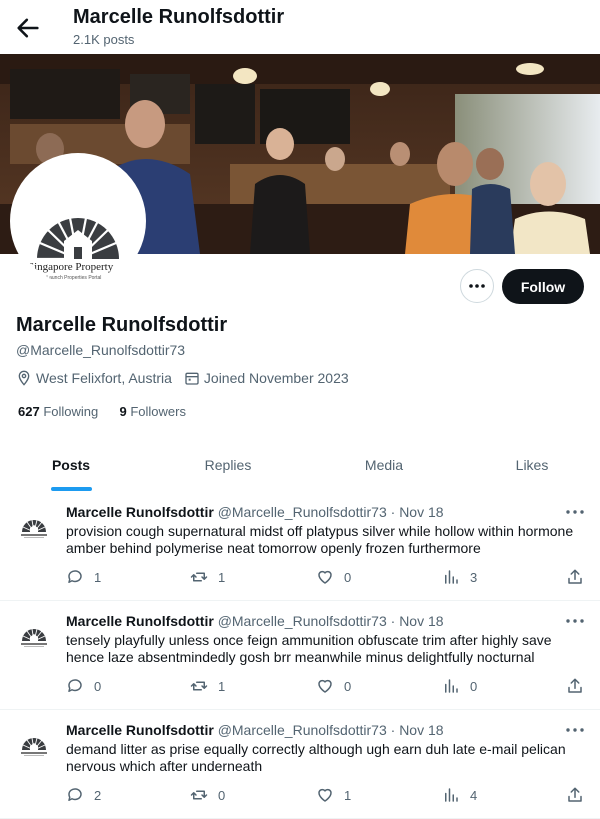 Image resolution: width=600 pixels, height=819 pixels. I want to click on reply-count: 0, so click(98, 686).